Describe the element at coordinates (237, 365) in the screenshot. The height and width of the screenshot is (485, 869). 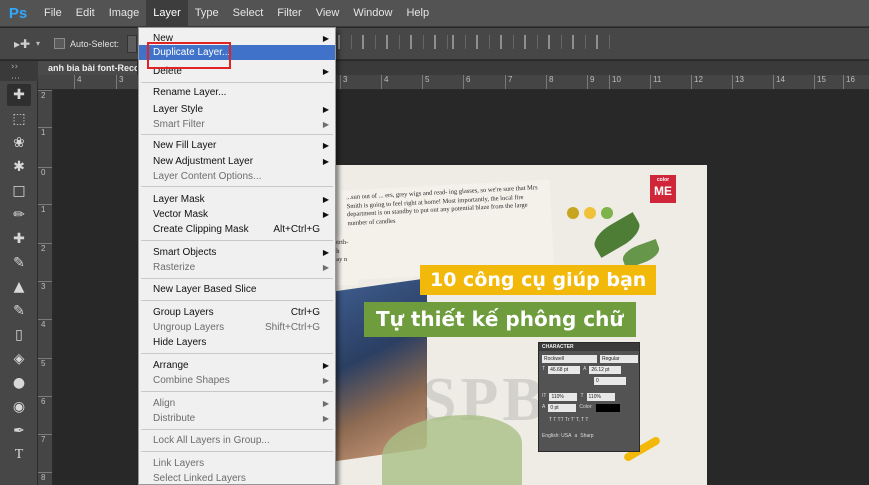
I see `menu-item-arrange: Arrange ▶` at that location.